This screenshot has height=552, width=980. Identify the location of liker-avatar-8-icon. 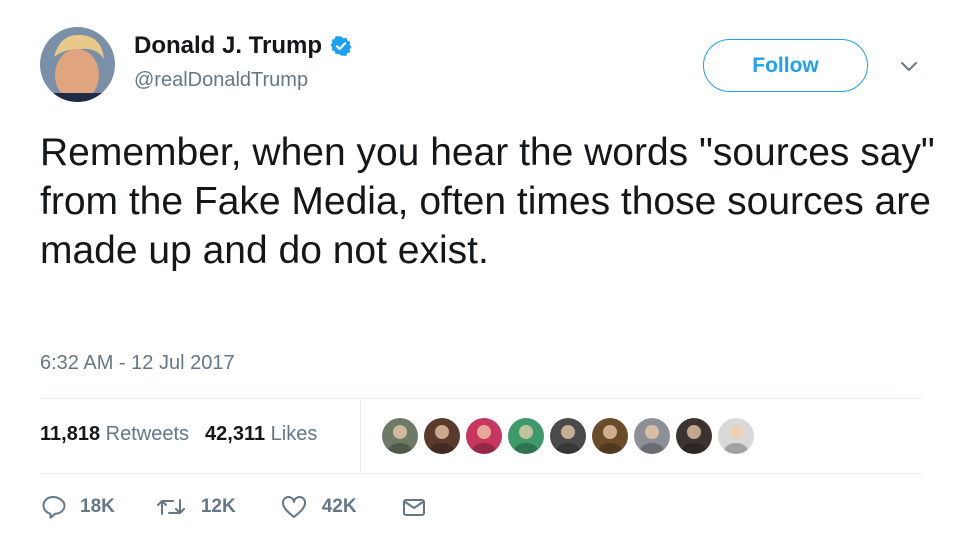
(694, 436).